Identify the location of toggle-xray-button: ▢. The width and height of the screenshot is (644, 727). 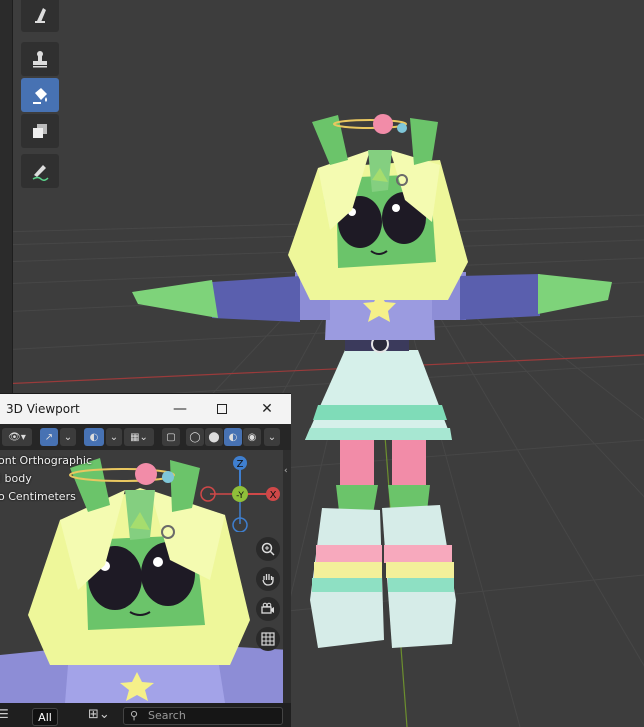
(171, 437).